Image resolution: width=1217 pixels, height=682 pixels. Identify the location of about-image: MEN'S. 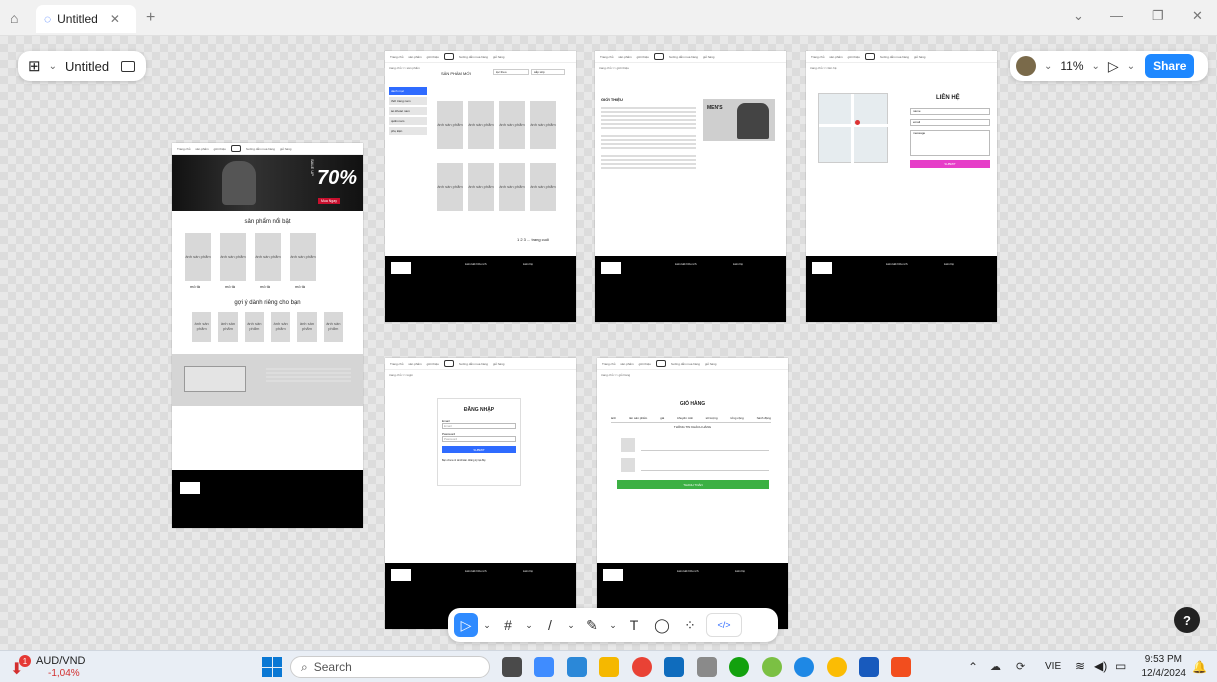
(739, 120).